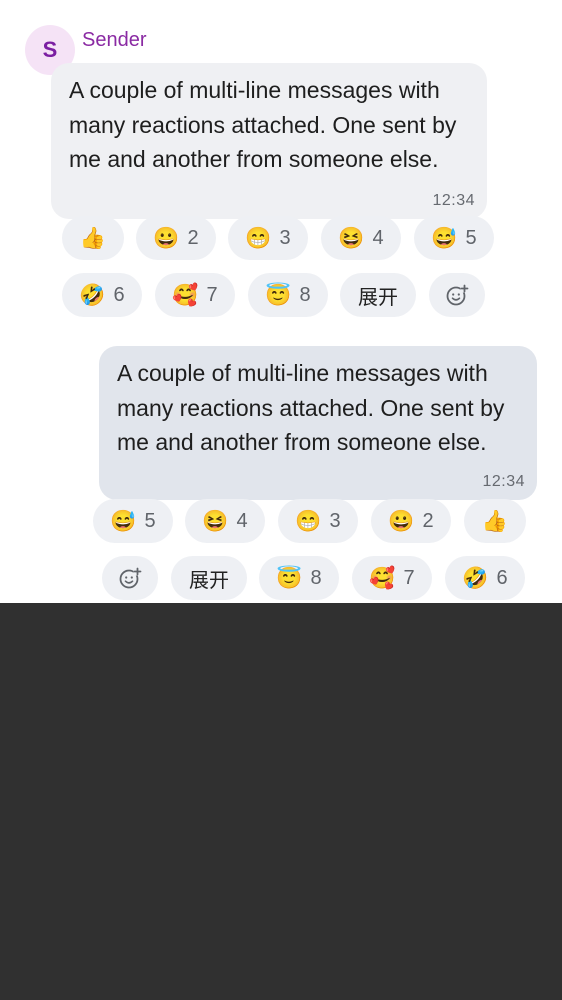 The height and width of the screenshot is (1000, 562). What do you see at coordinates (114, 40) in the screenshot?
I see `sender-name: Sender` at bounding box center [114, 40].